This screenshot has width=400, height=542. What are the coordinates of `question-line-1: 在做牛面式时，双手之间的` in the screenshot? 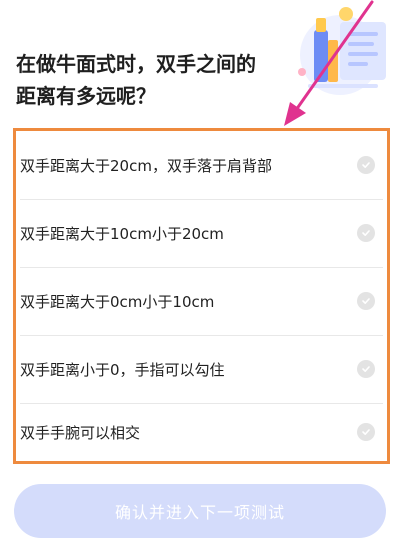 It's located at (136, 64).